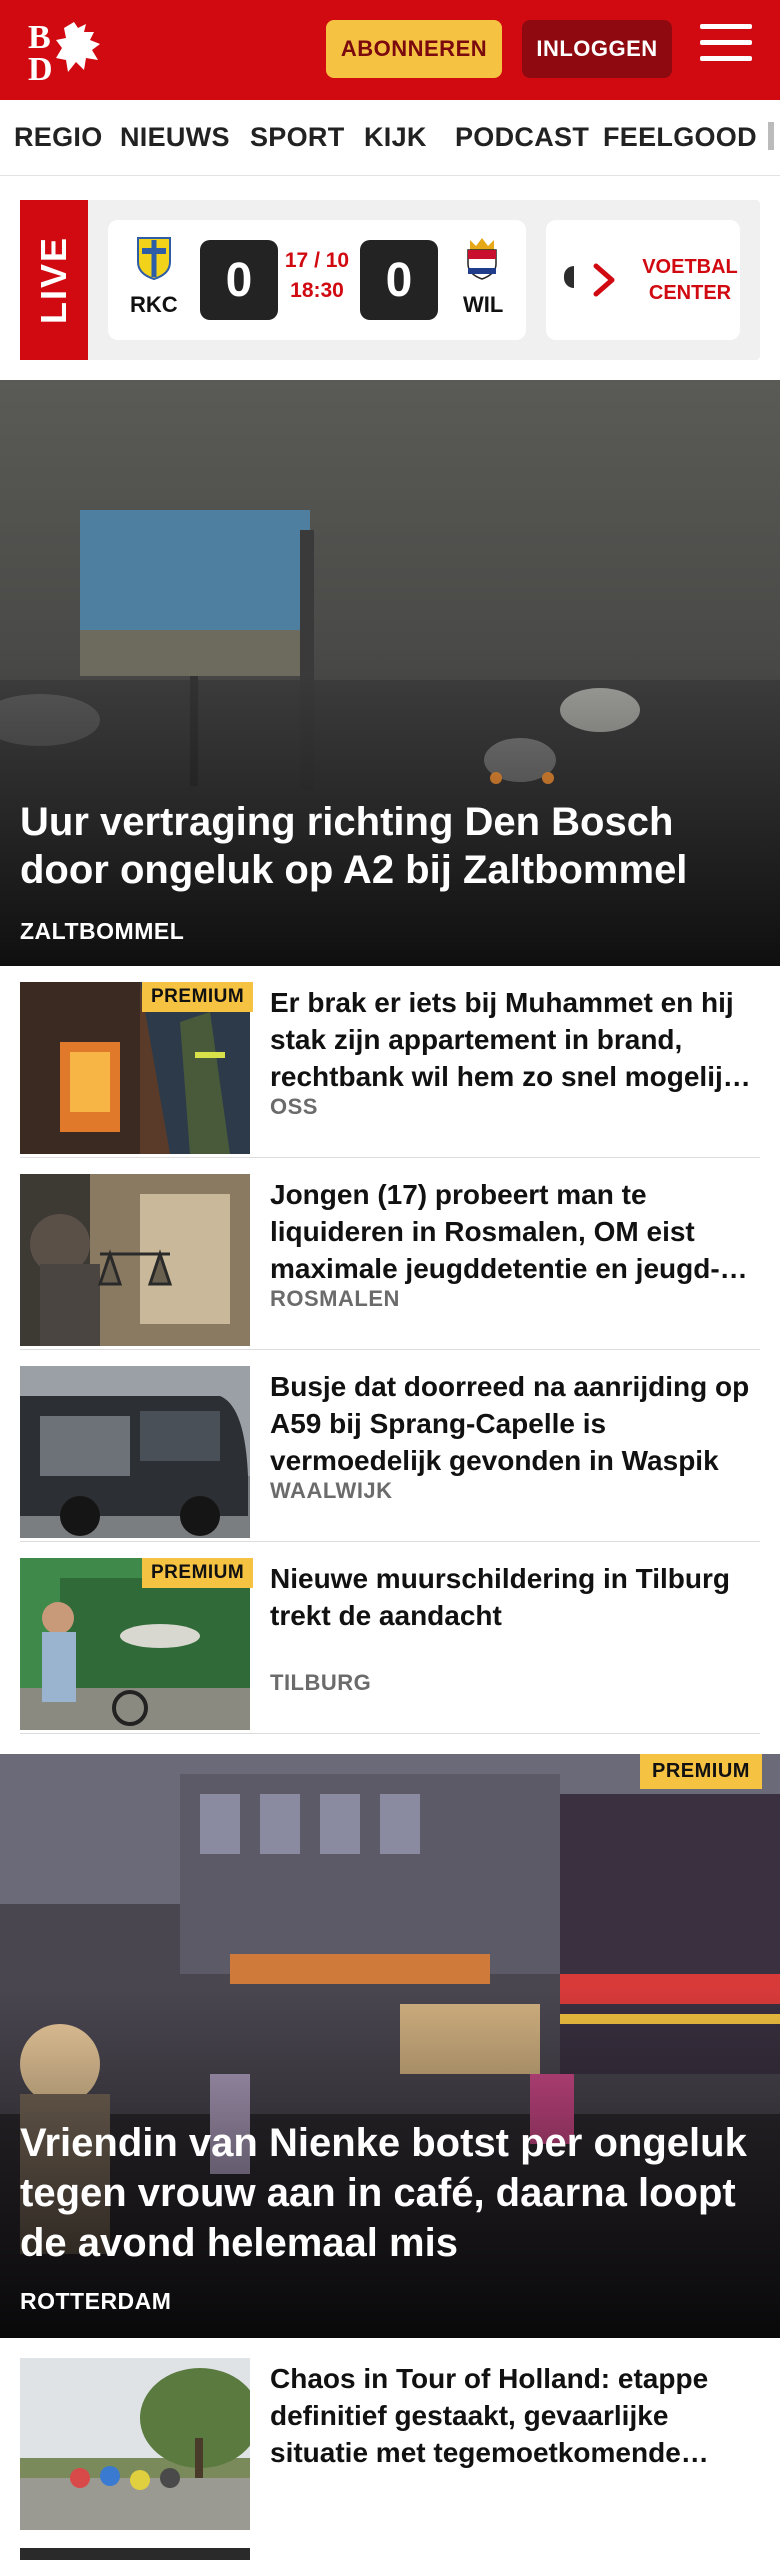 This screenshot has width=780, height=2560. I want to click on chevron-right-icon, so click(605, 280).